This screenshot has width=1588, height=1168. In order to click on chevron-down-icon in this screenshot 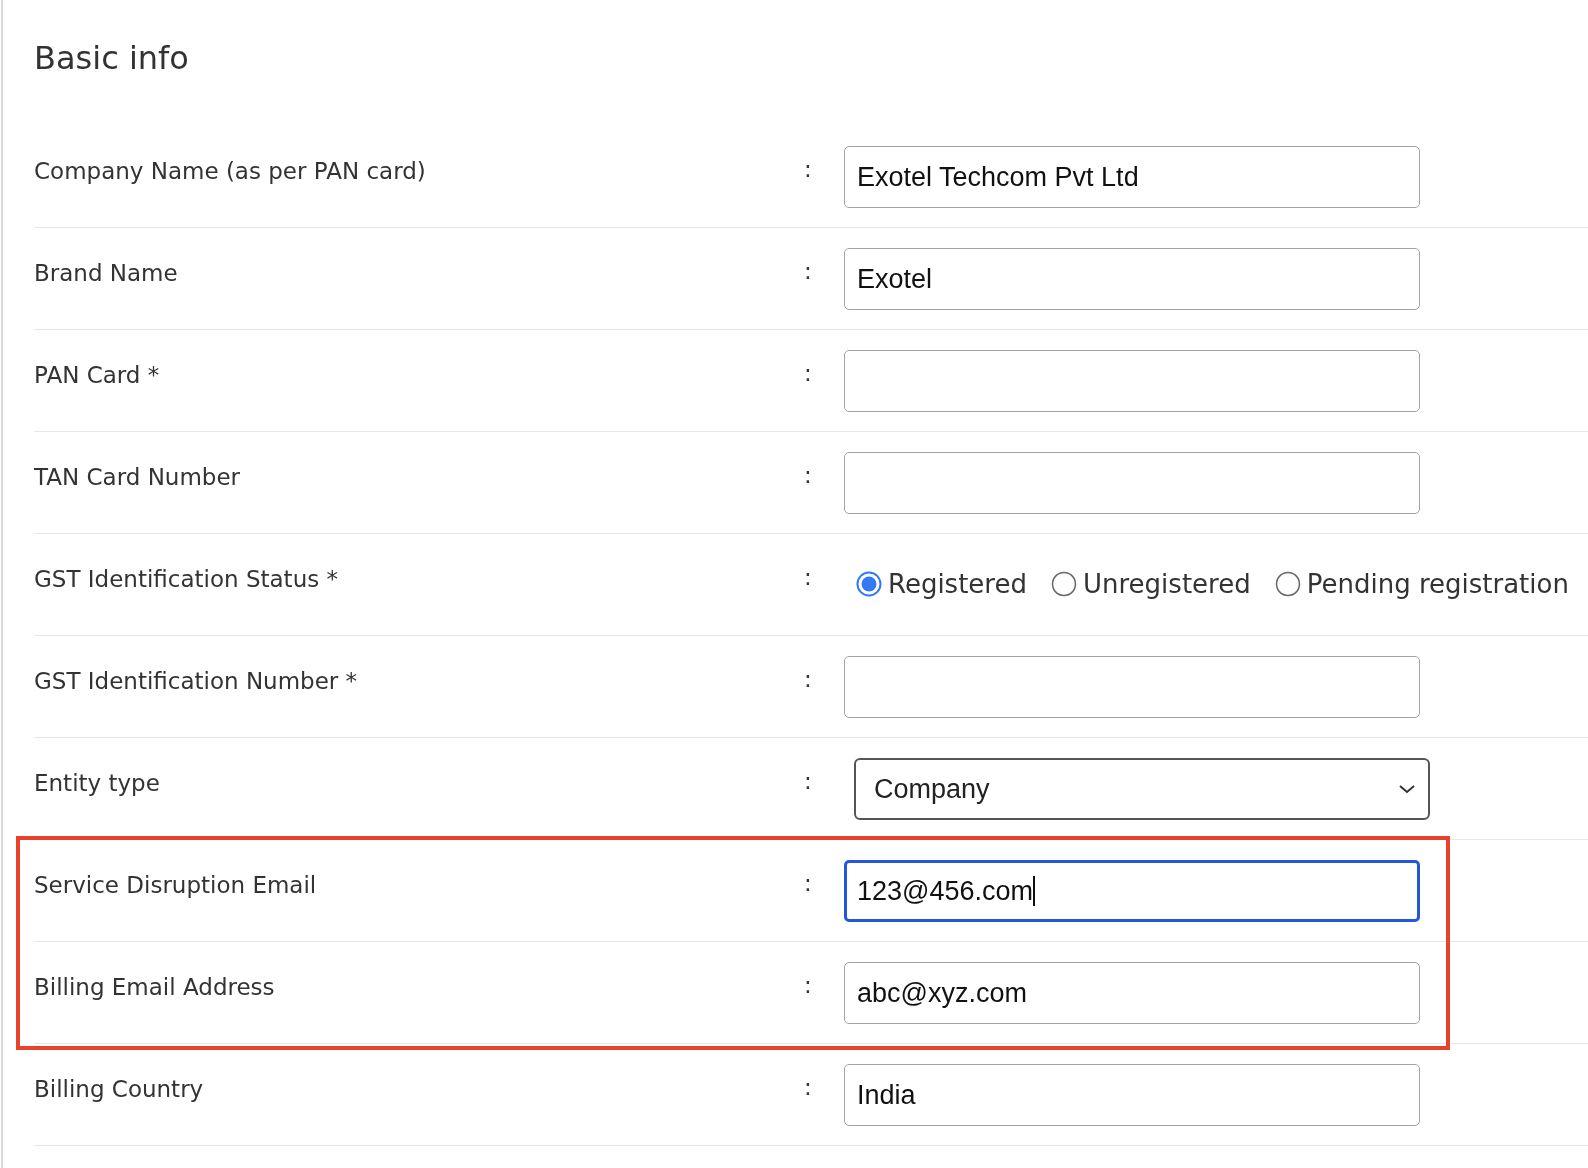, I will do `click(1407, 789)`.